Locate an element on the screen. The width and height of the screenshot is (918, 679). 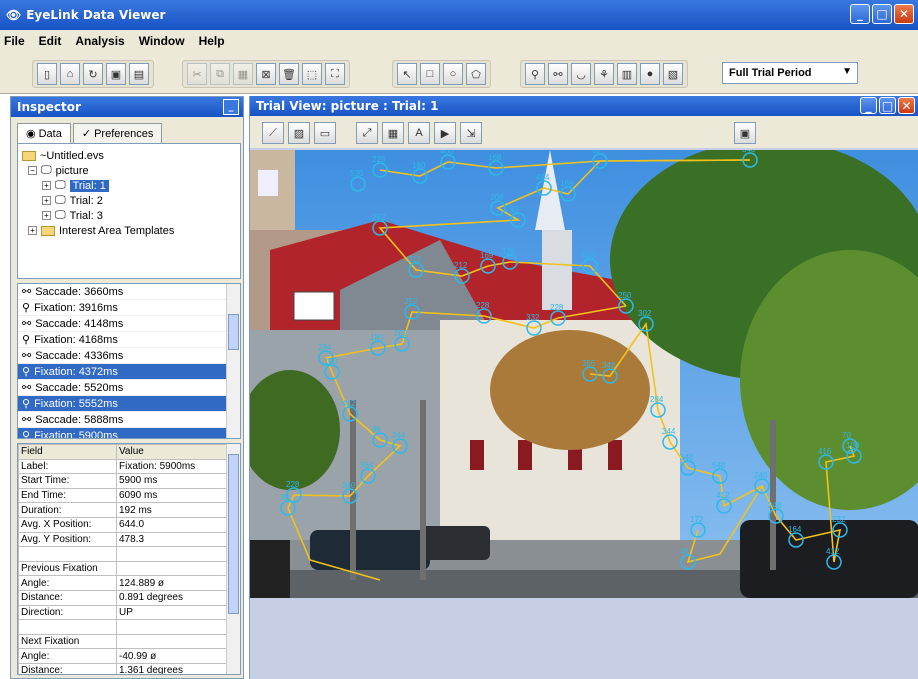
report-icon: ▥ is located at coordinates (627, 74).